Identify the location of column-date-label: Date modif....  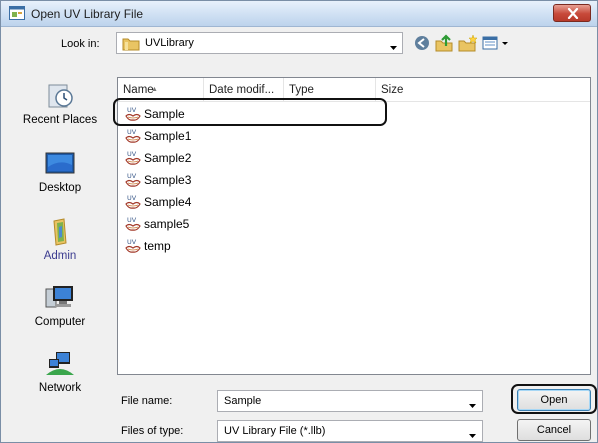
(242, 90).